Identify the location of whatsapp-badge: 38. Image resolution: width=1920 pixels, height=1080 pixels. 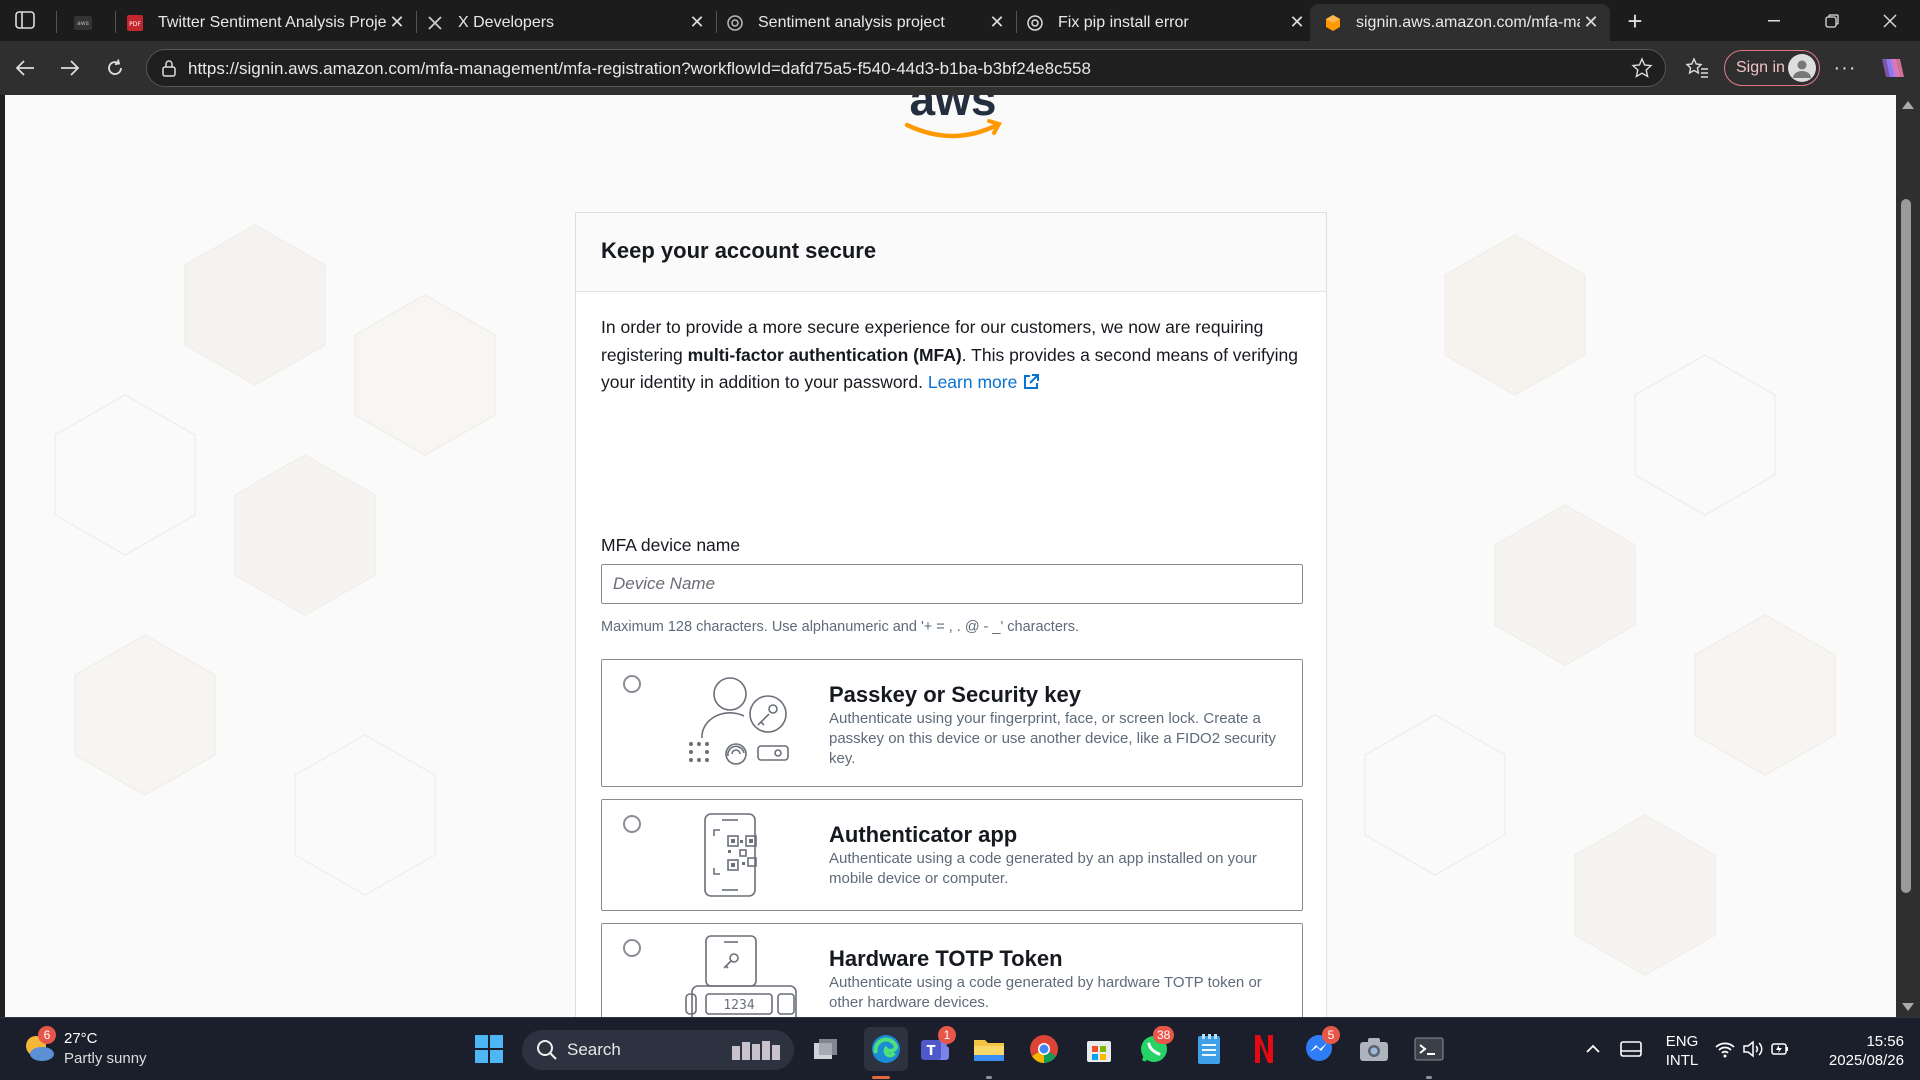
(1164, 1035).